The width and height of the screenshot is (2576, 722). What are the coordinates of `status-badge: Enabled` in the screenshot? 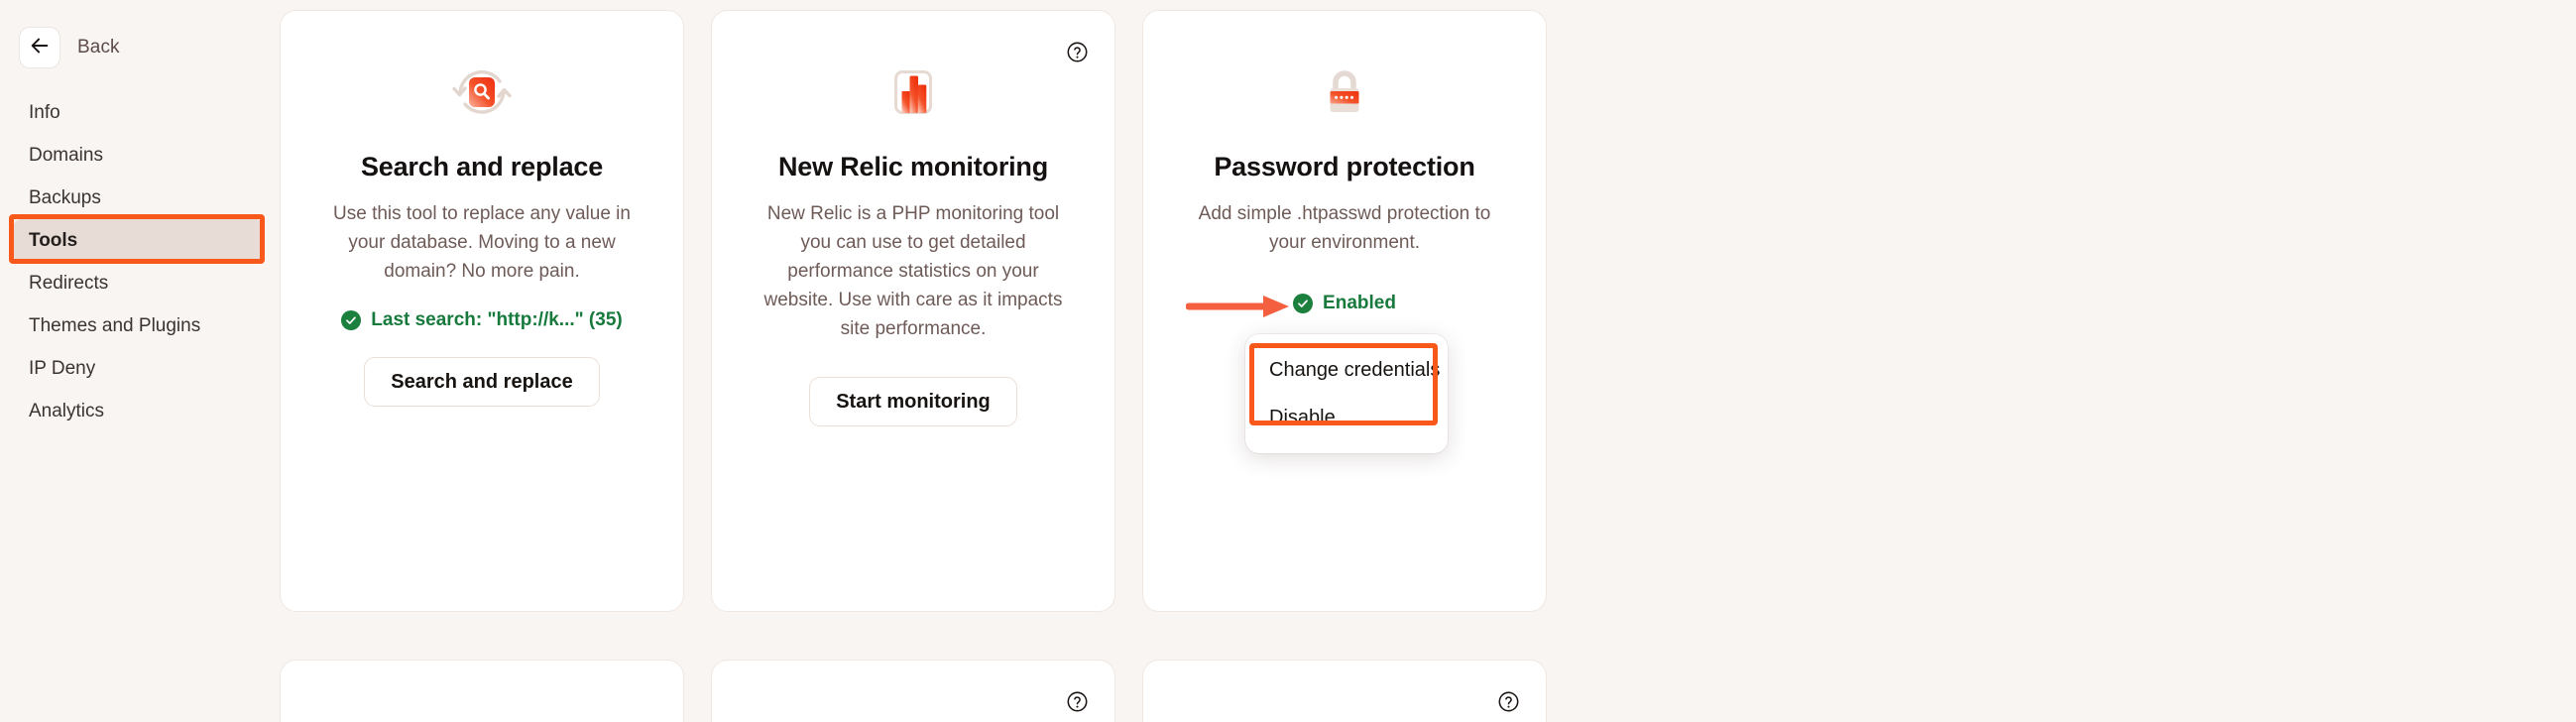 It's located at (1345, 303).